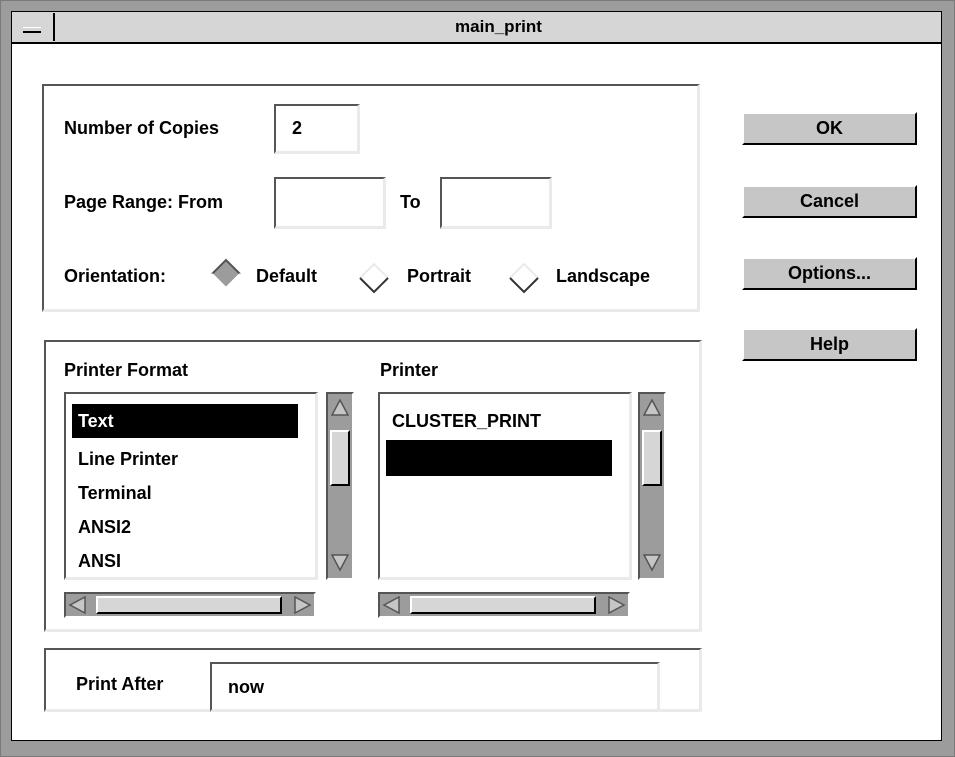  What do you see at coordinates (32, 30) in the screenshot?
I see `window-menu-icon` at bounding box center [32, 30].